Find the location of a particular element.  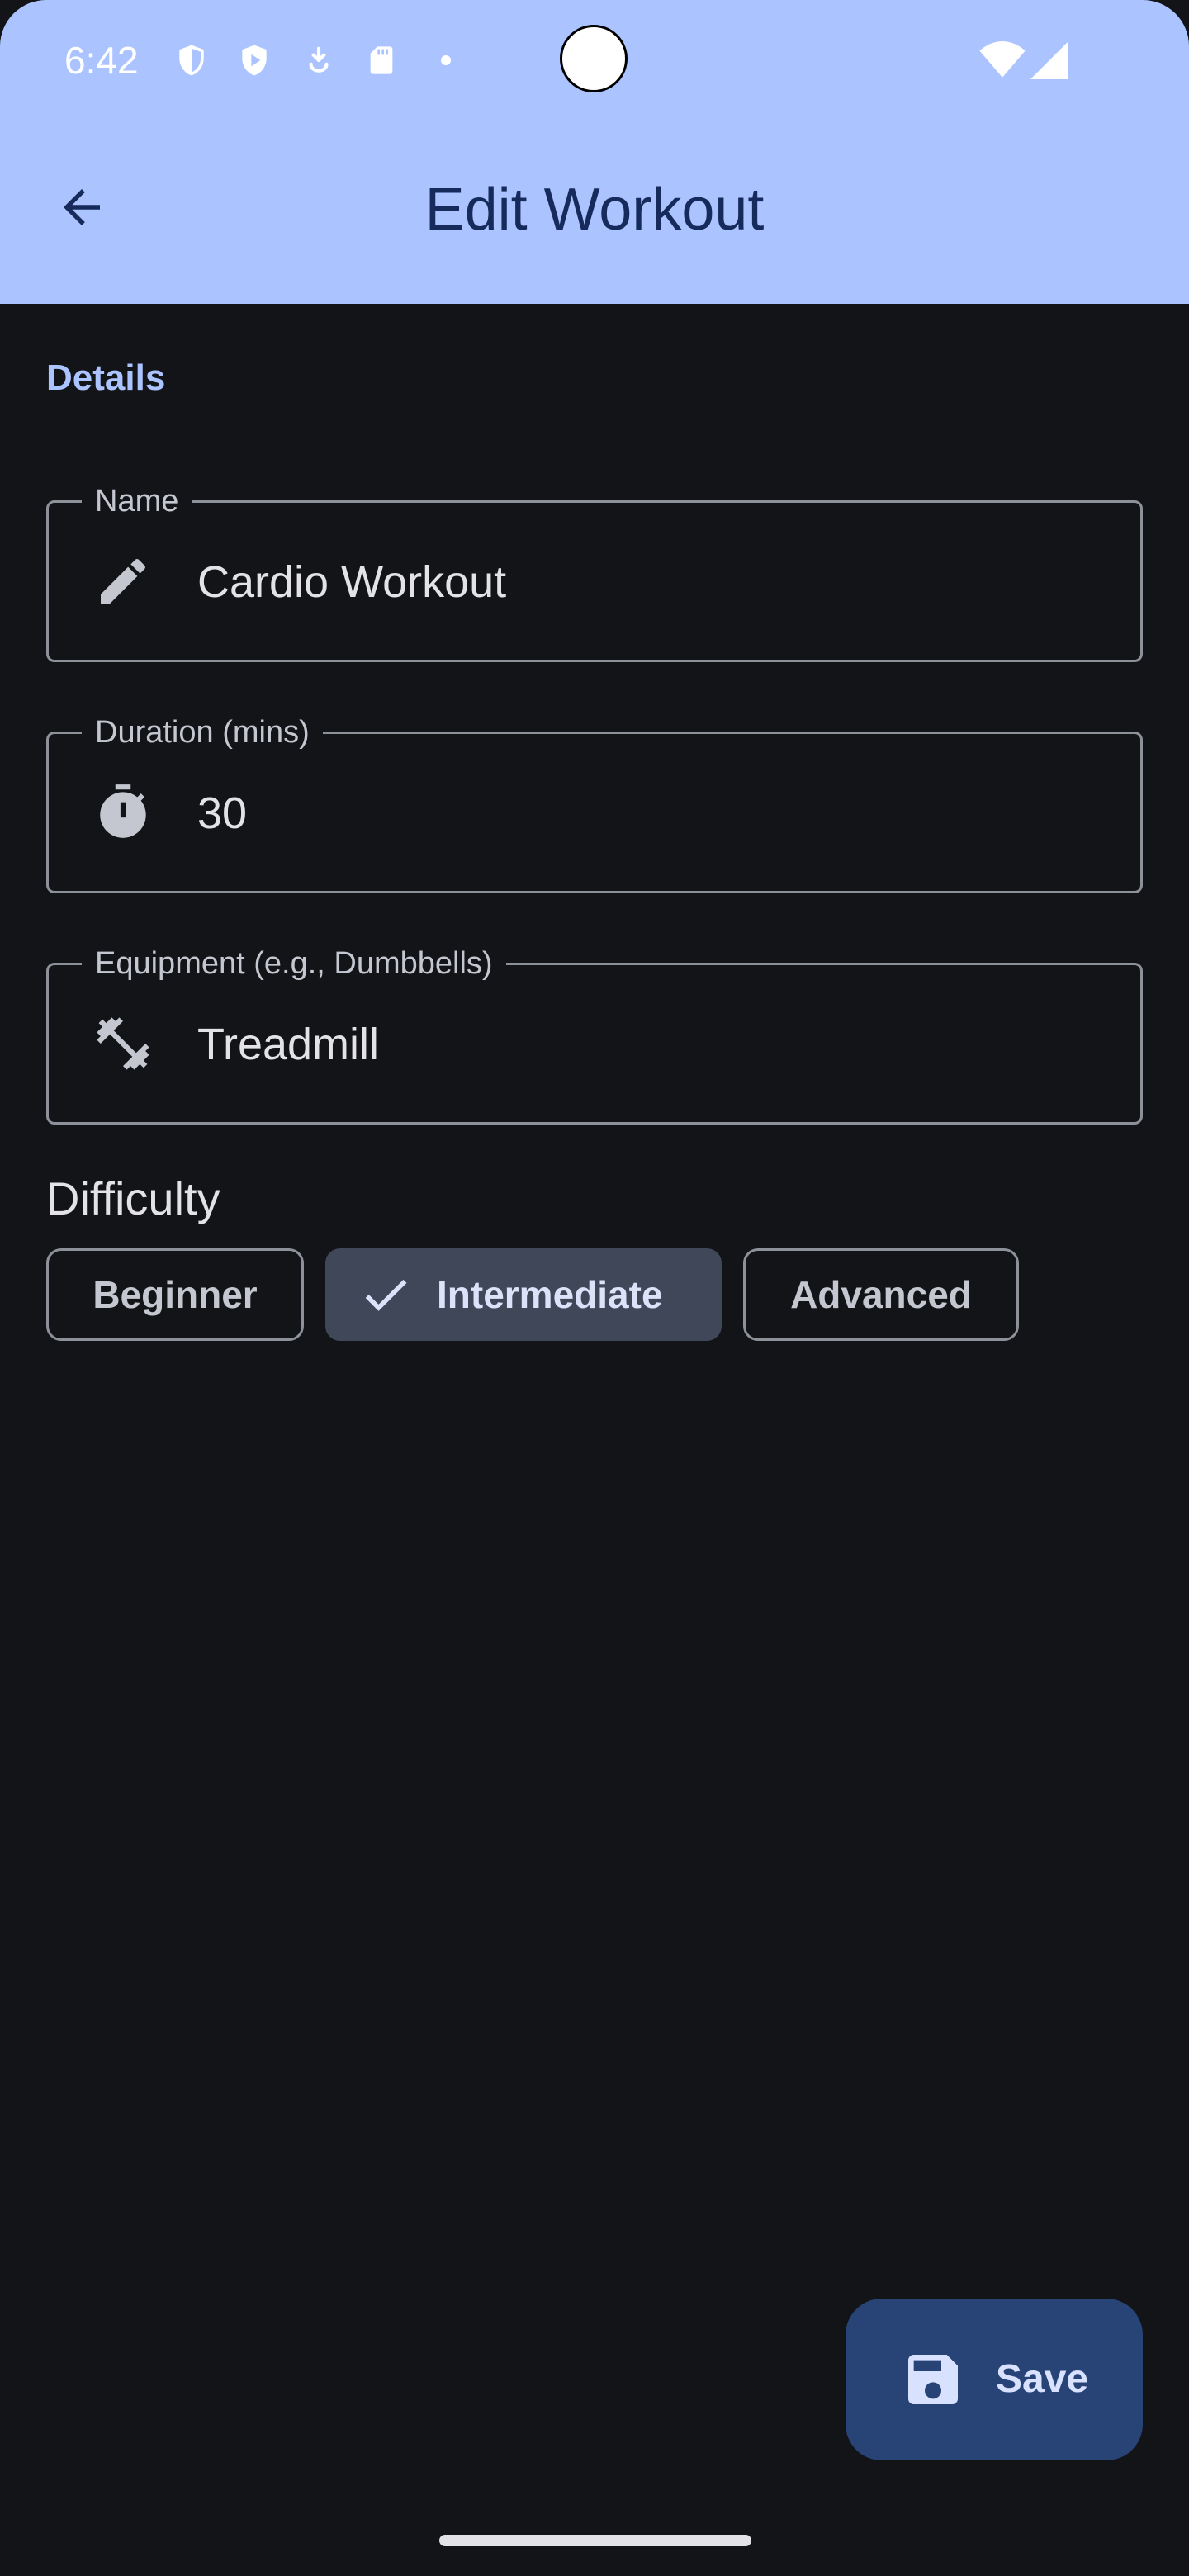

duration-field-label: Duration (mins) is located at coordinates (202, 732).